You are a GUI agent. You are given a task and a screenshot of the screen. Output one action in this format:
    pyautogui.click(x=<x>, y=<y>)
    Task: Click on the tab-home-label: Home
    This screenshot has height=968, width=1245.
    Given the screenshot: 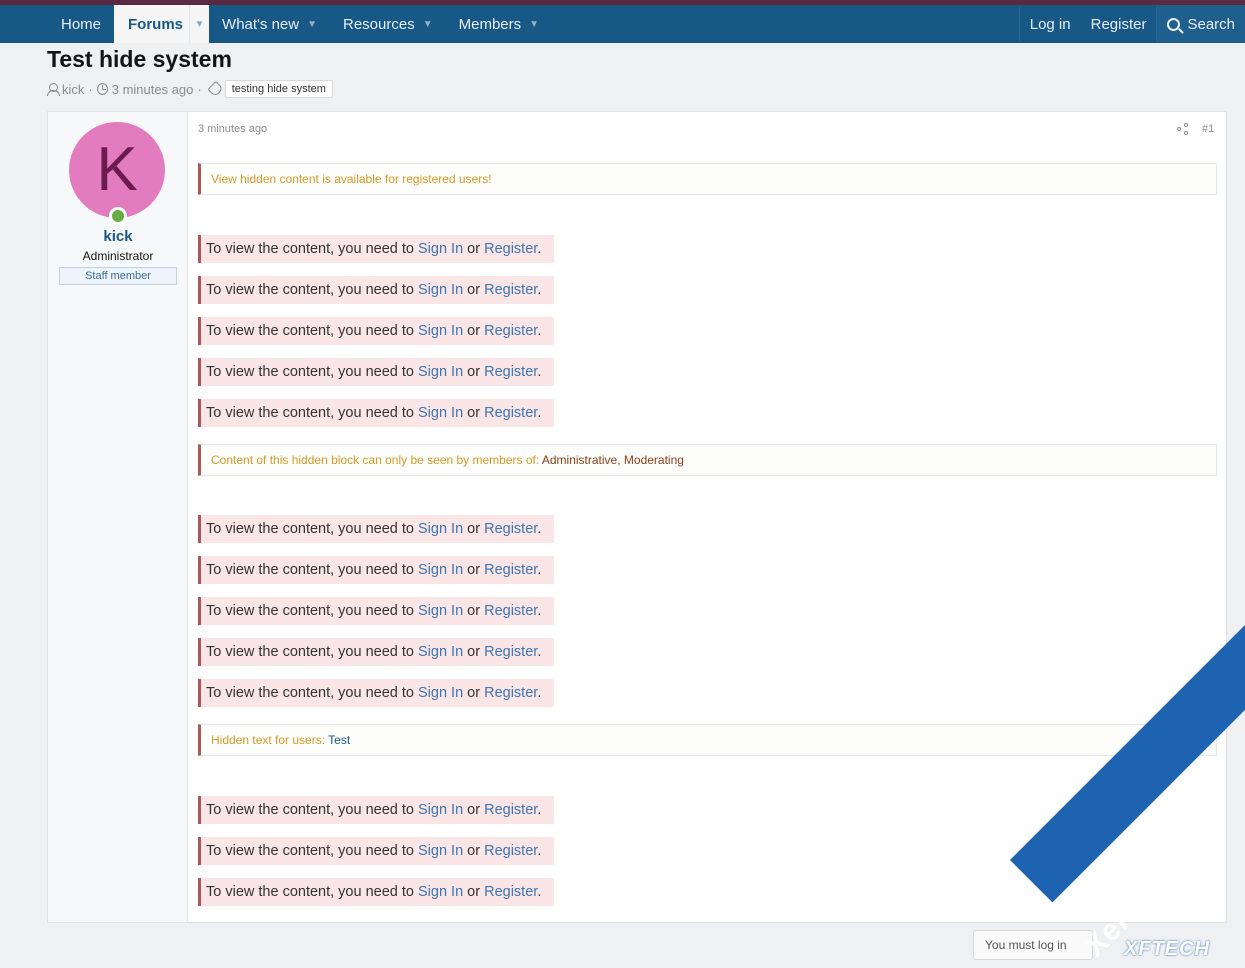 What is the action you would take?
    pyautogui.click(x=81, y=24)
    